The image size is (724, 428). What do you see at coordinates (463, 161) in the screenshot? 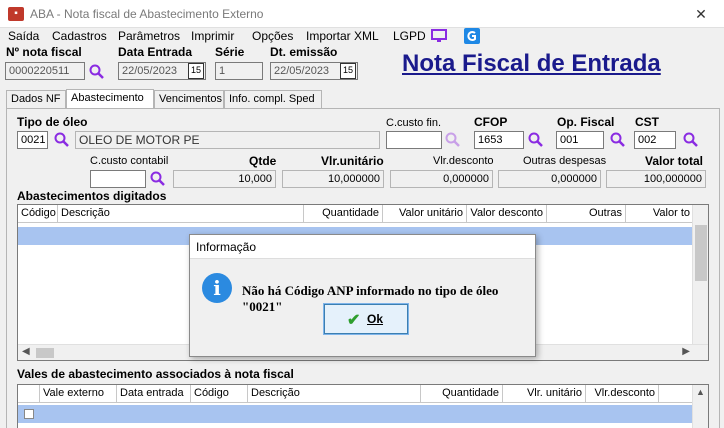
I see `vlr-desconto-label: Vlr.desconto` at bounding box center [463, 161].